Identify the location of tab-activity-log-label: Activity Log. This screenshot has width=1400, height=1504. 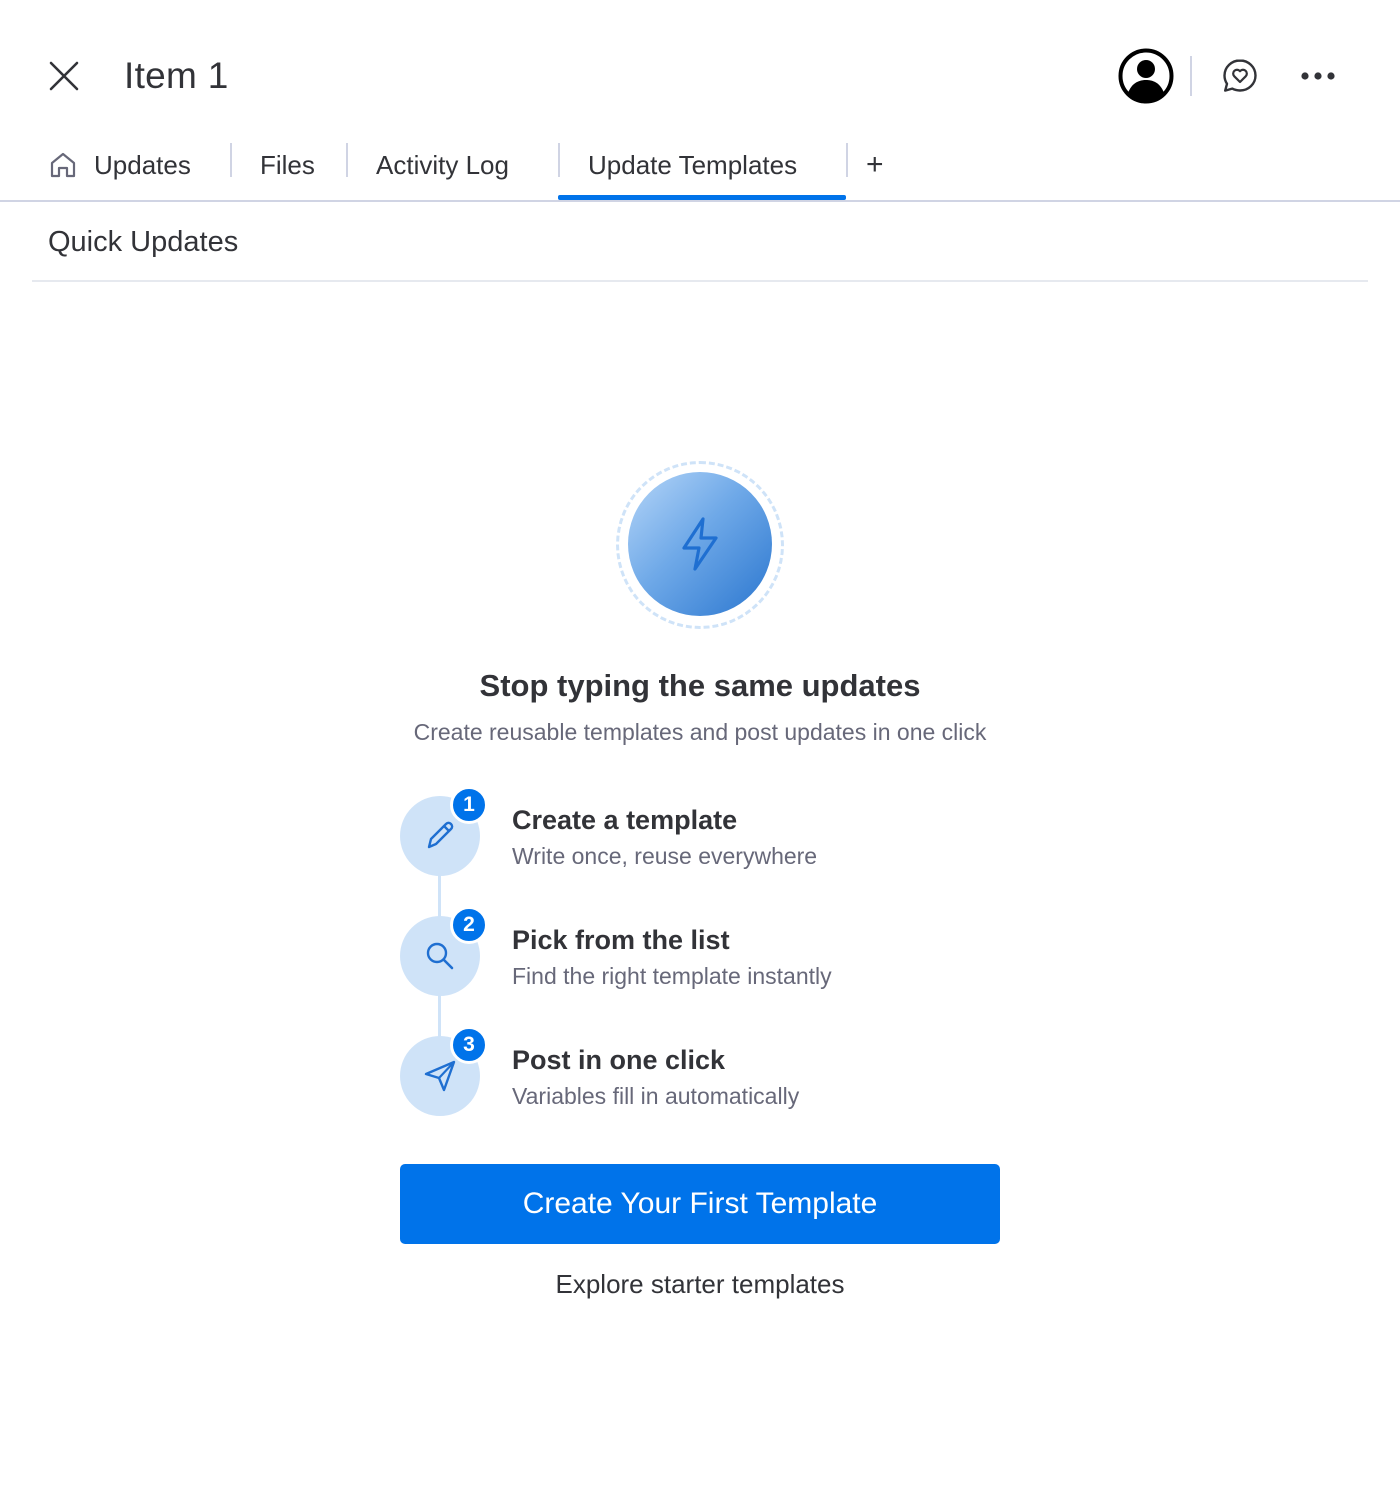
(442, 164).